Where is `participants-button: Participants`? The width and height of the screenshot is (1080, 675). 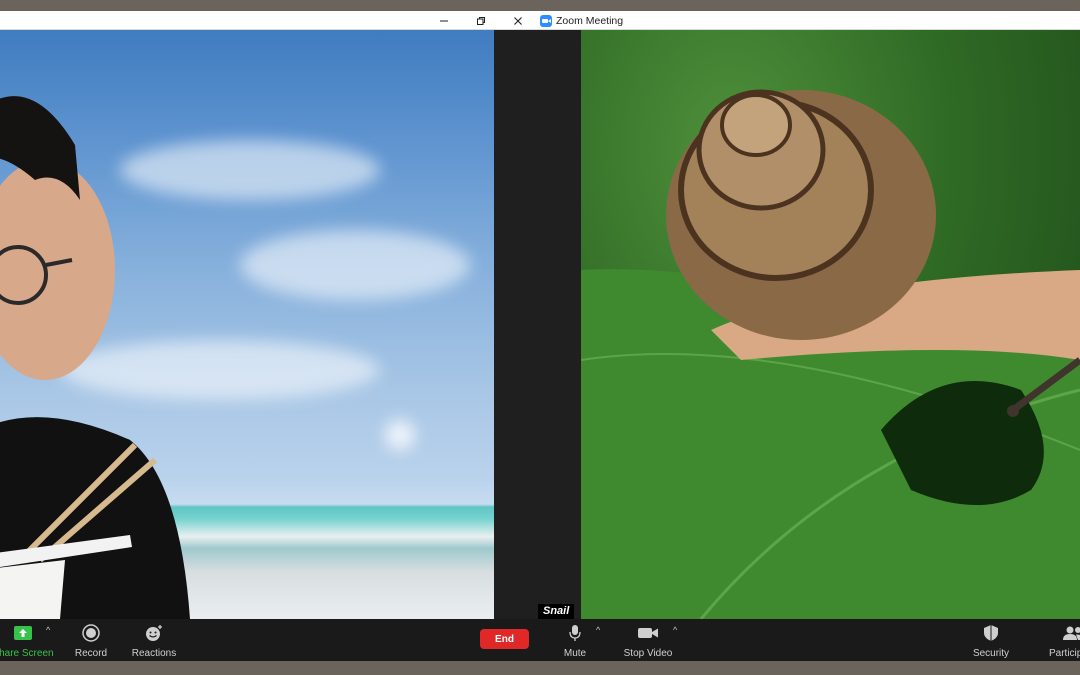 participants-button: Participants is located at coordinates (1063, 640).